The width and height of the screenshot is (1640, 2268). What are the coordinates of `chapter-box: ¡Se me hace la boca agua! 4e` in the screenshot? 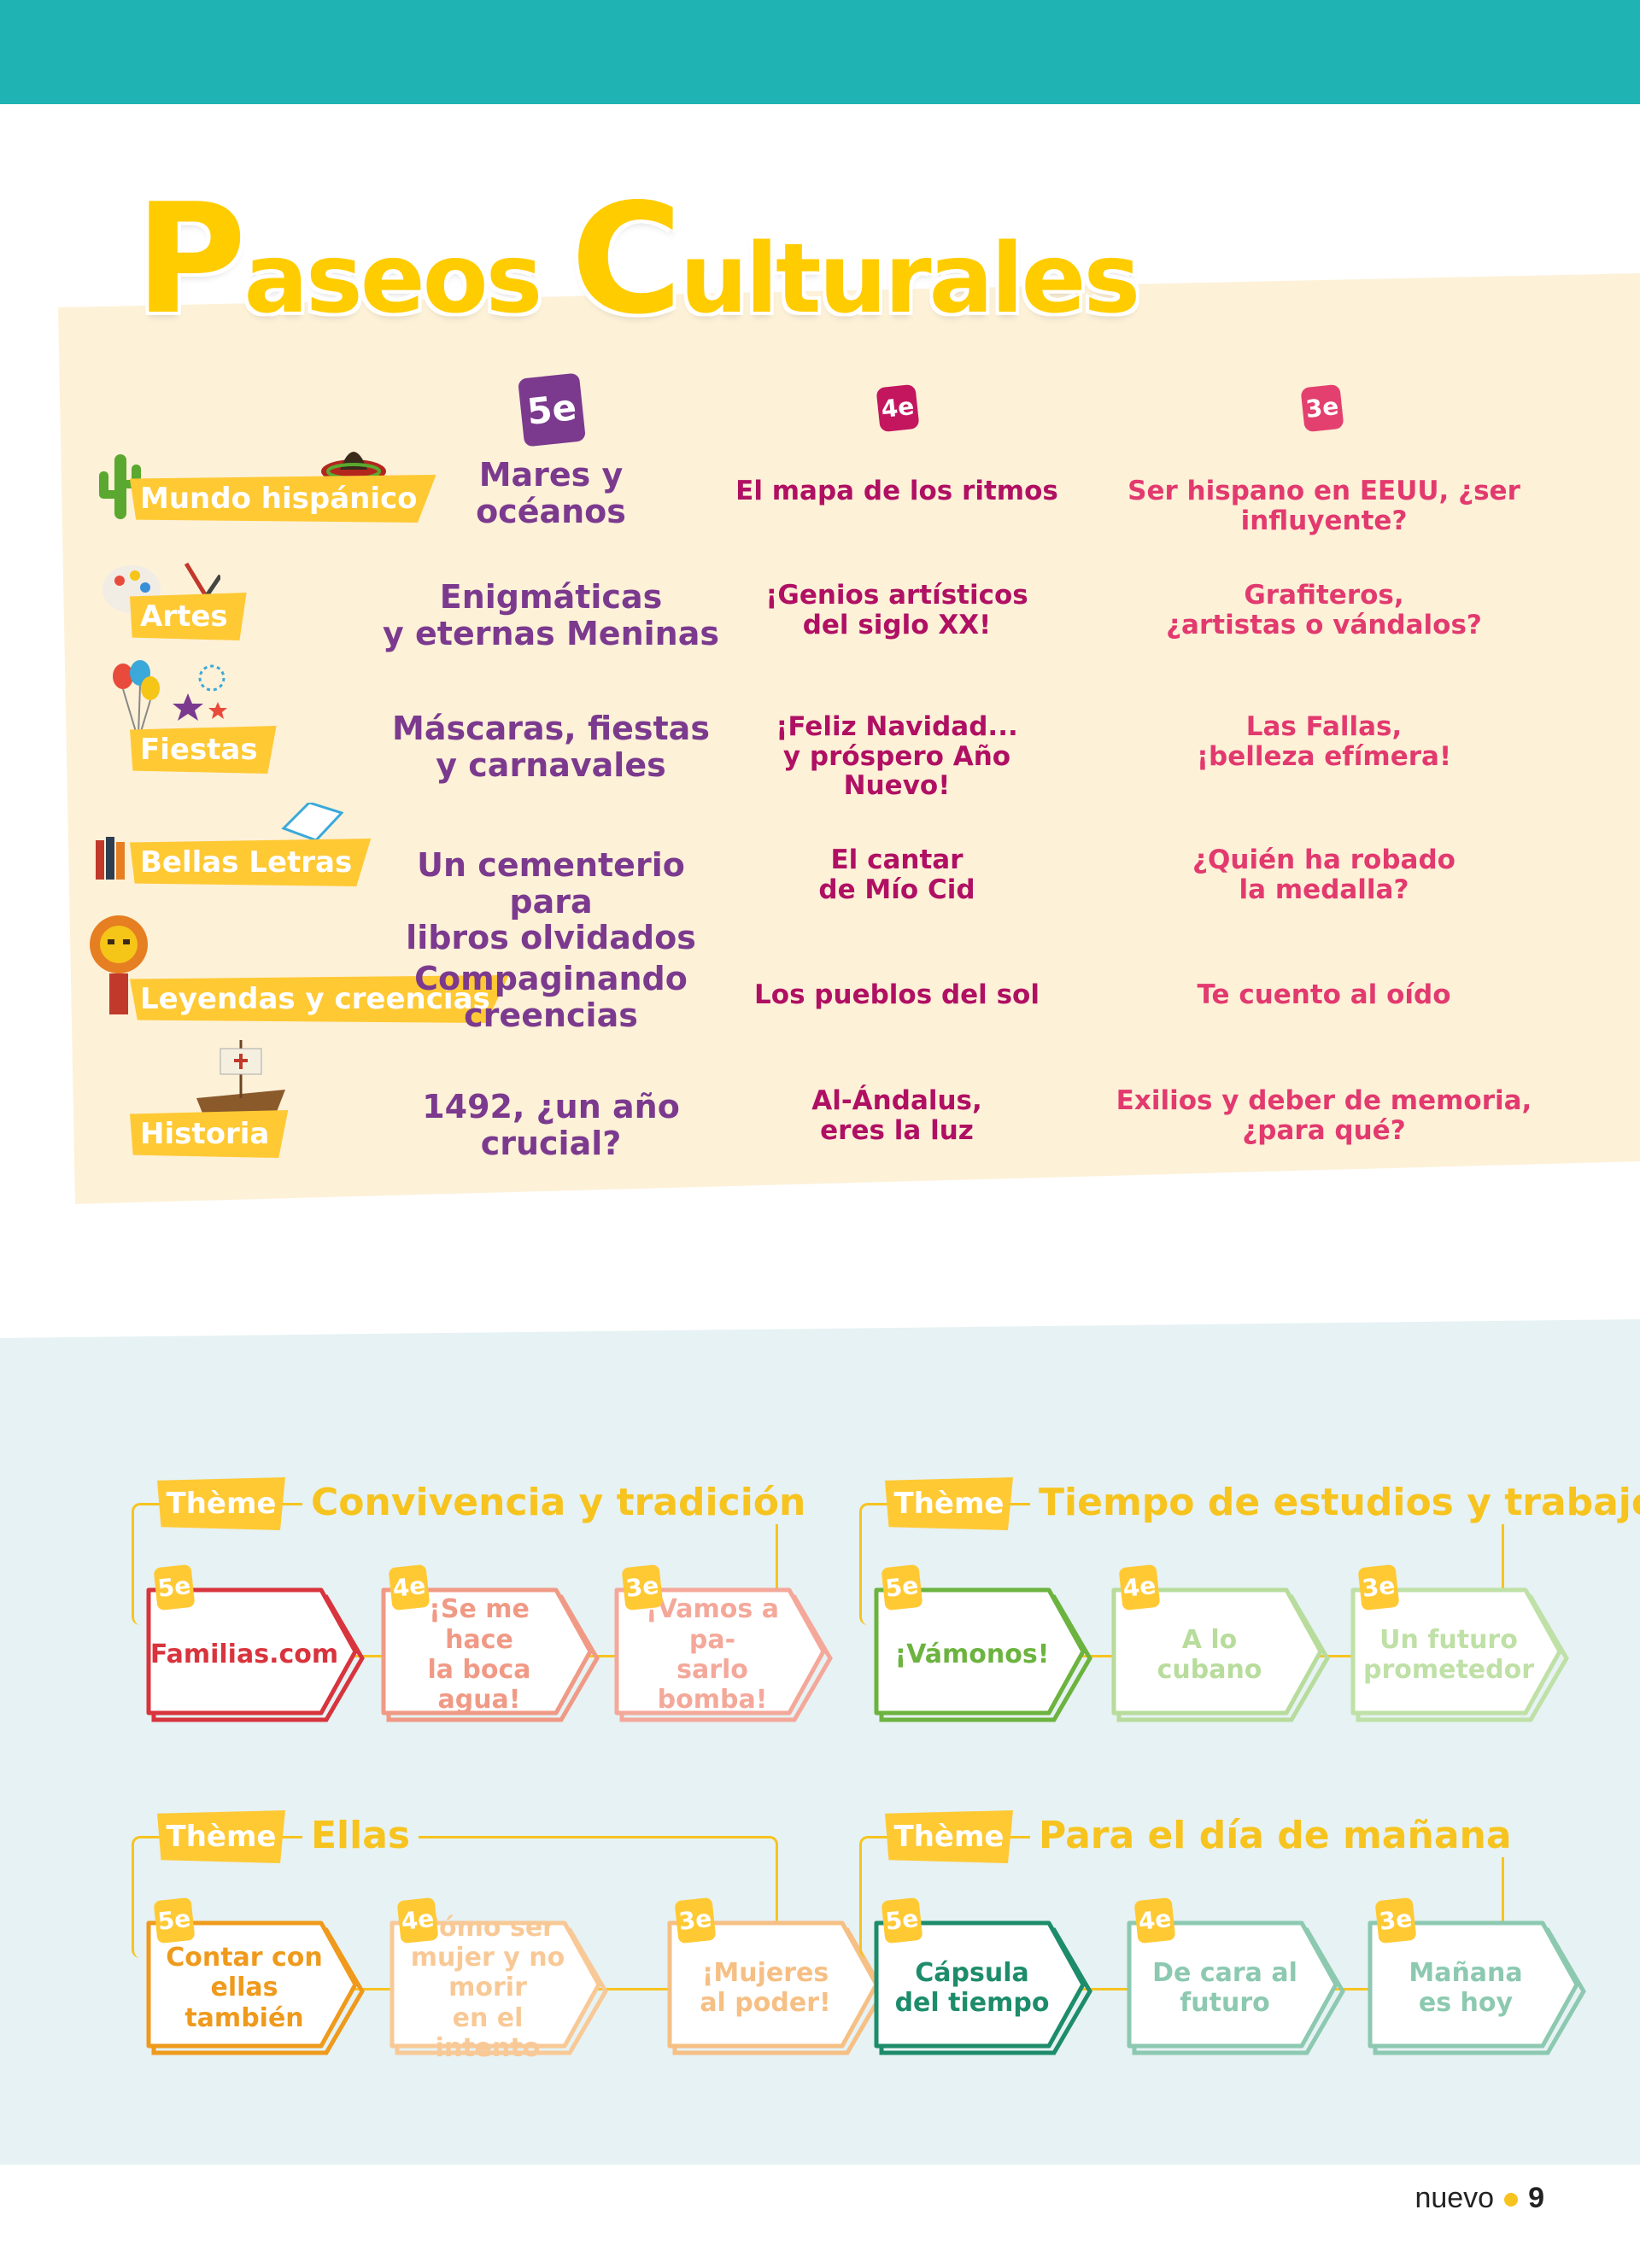 It's located at (490, 1643).